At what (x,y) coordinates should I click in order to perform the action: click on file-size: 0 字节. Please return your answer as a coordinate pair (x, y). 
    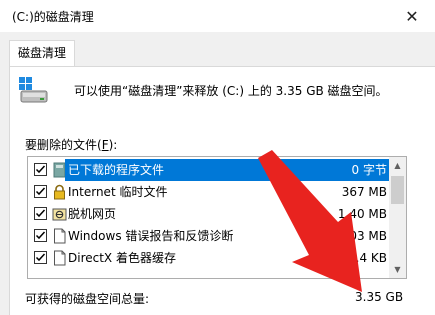
    Looking at the image, I should click on (370, 170).